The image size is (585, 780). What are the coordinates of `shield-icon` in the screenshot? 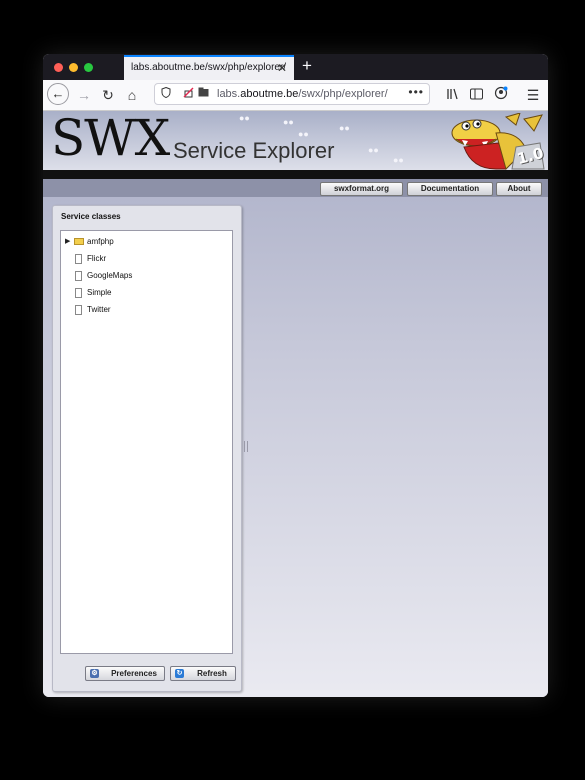 It's located at (166, 94).